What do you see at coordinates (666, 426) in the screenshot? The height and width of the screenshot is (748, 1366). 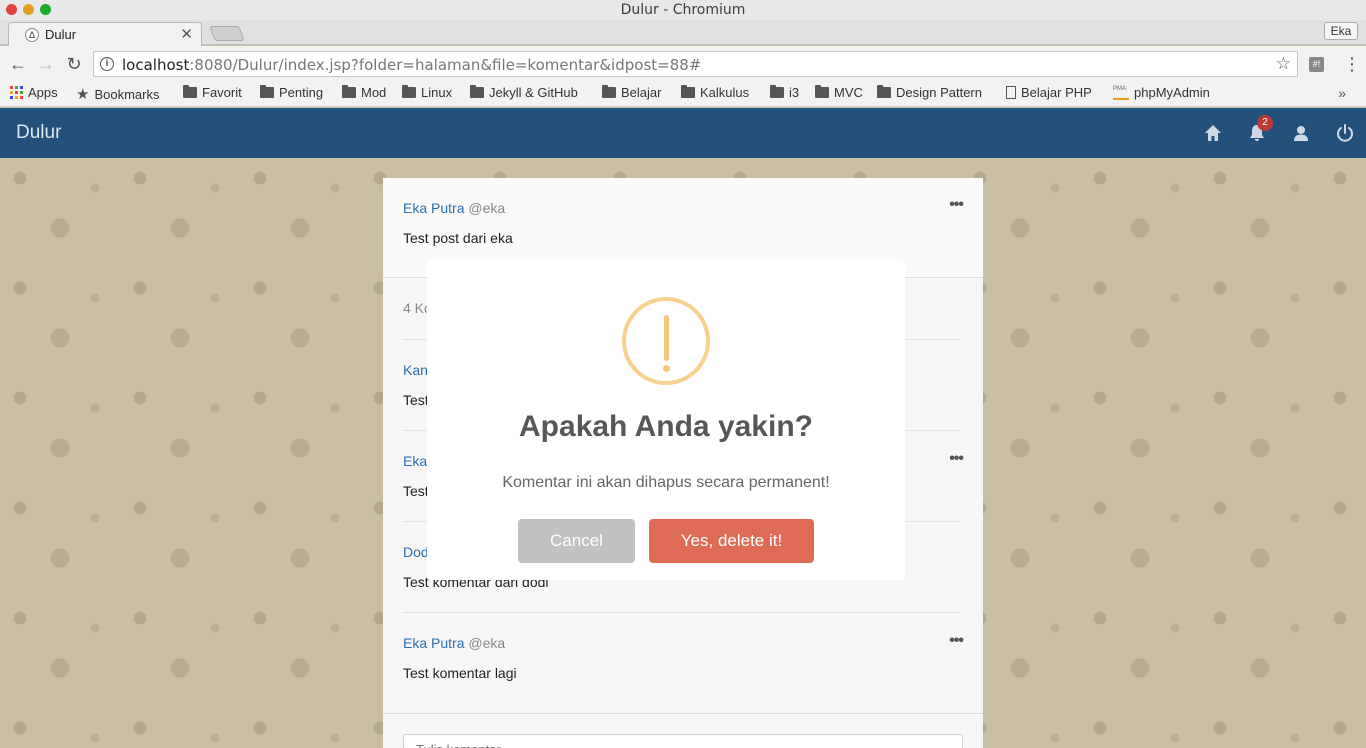 I see `dialog-title: Apakah Anda yakin?` at bounding box center [666, 426].